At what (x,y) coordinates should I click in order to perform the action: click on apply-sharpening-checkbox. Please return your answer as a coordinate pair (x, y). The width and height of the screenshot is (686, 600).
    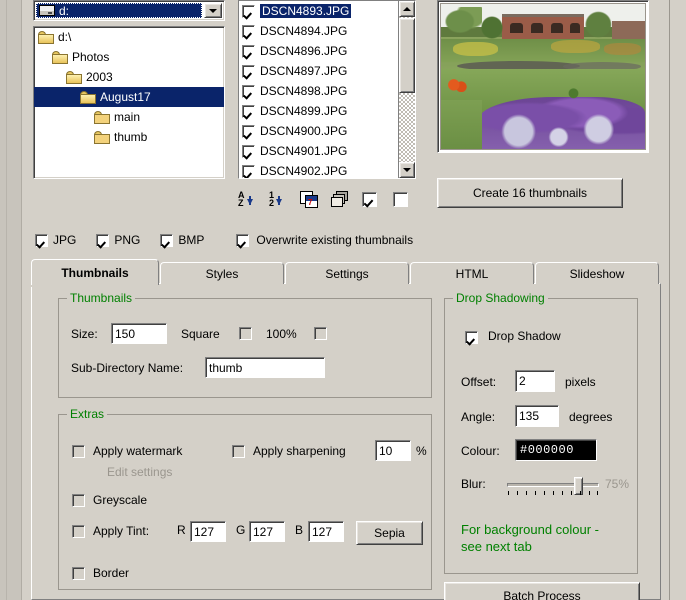
    Looking at the image, I should click on (238, 451).